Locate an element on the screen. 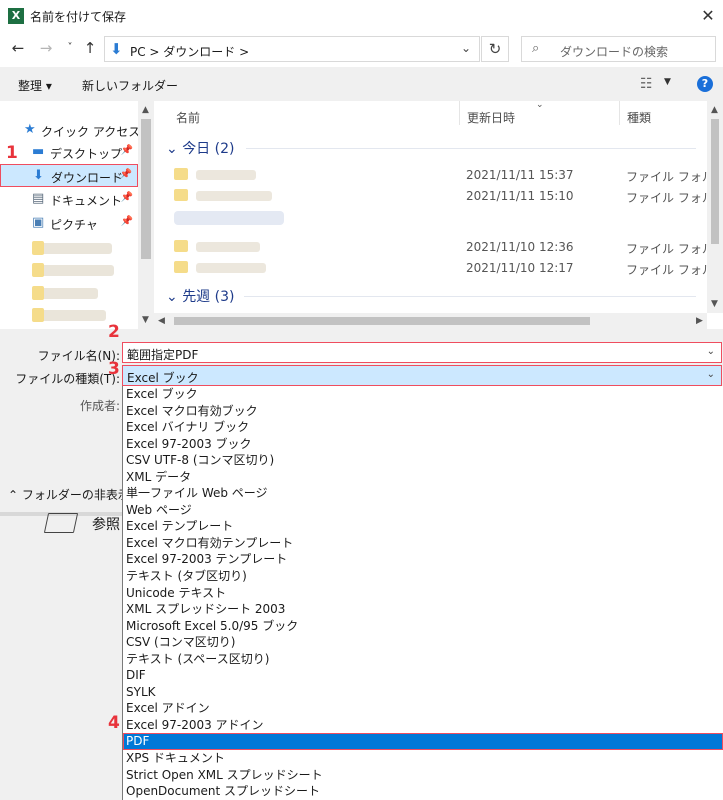  filetype-option: Excel マクロ有効ブック is located at coordinates (423, 411).